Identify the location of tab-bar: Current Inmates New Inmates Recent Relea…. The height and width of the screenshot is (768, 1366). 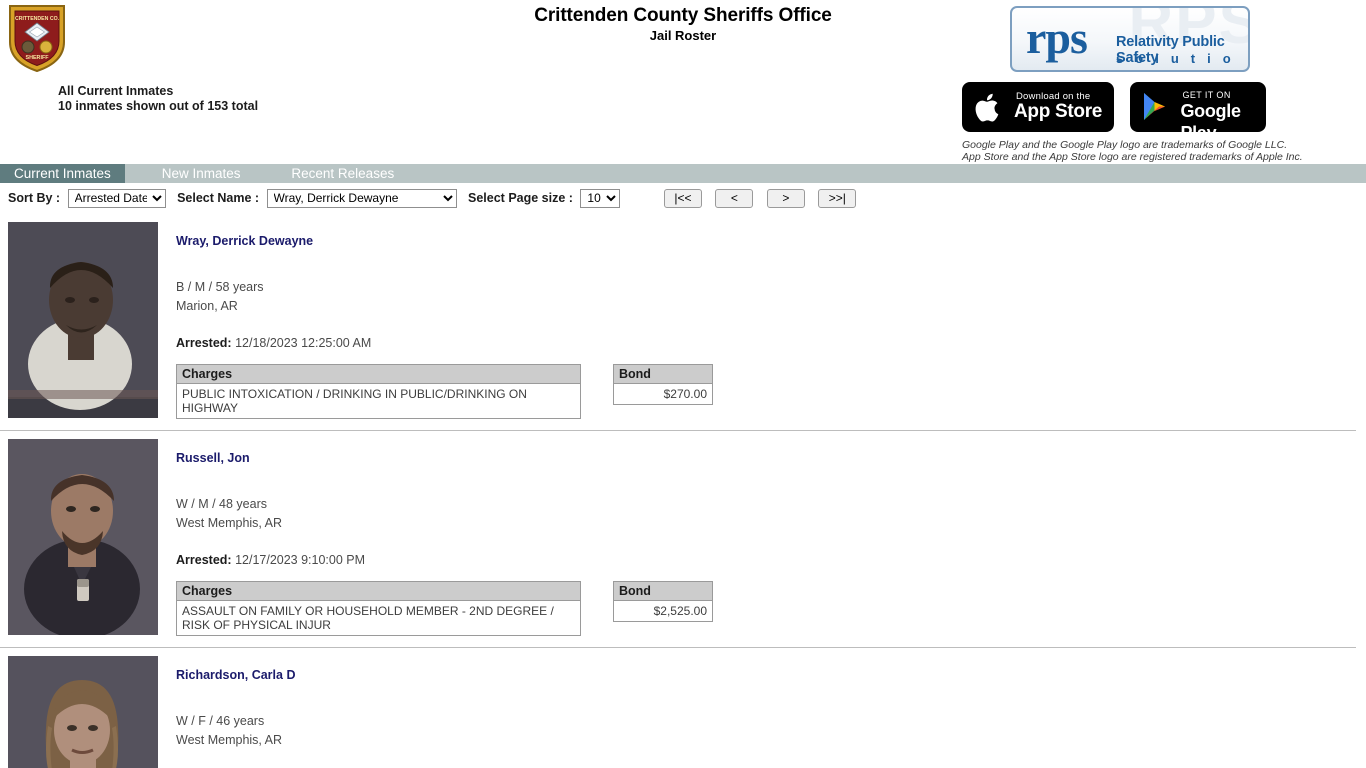
(683, 173).